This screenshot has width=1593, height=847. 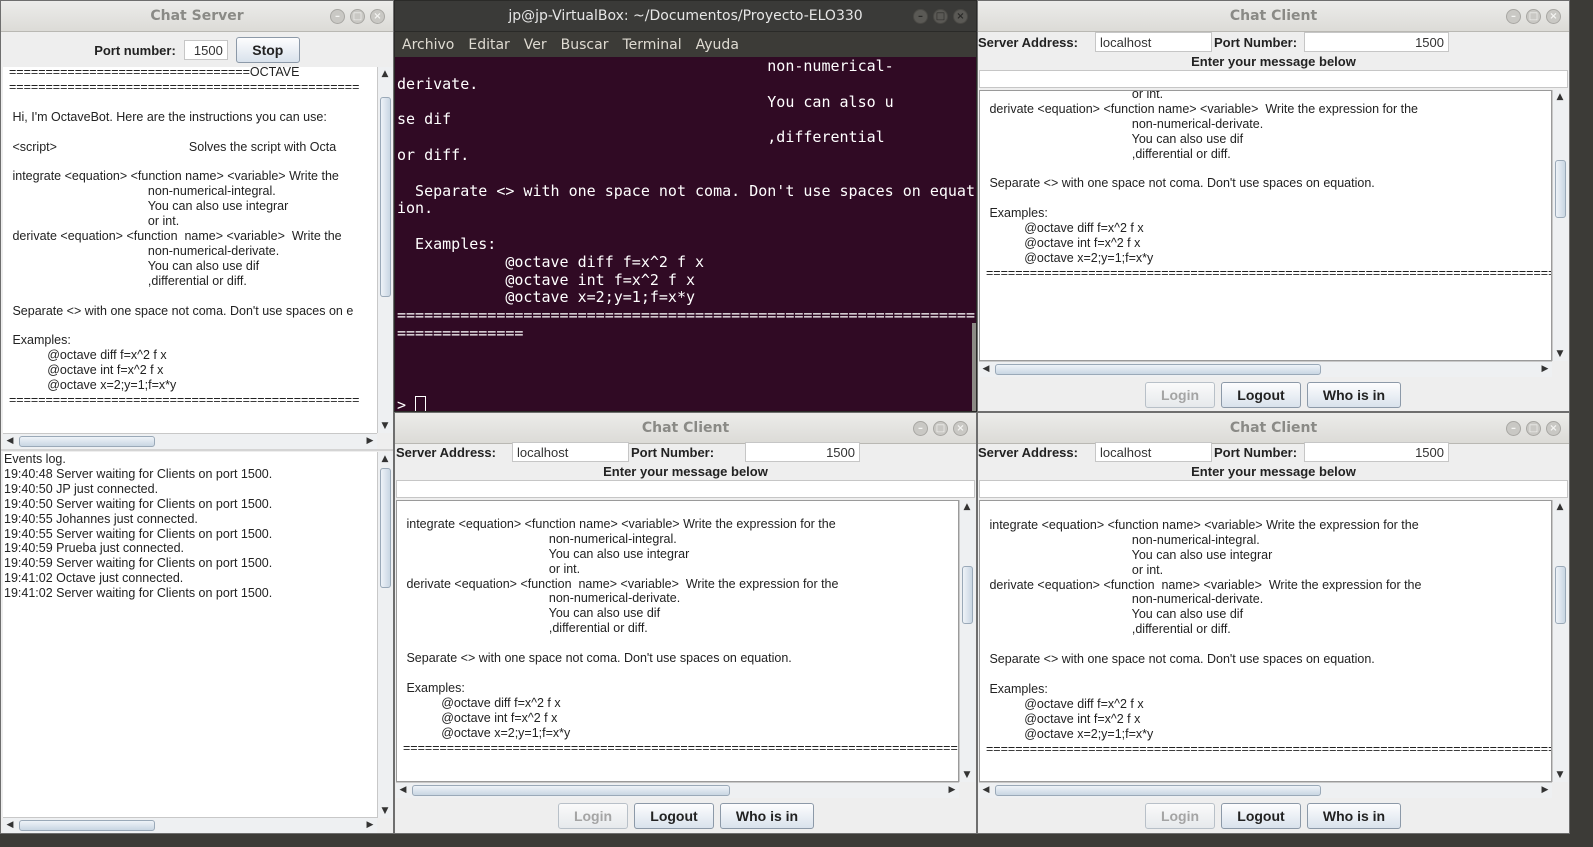 What do you see at coordinates (197, 450) in the screenshot?
I see `split-divider` at bounding box center [197, 450].